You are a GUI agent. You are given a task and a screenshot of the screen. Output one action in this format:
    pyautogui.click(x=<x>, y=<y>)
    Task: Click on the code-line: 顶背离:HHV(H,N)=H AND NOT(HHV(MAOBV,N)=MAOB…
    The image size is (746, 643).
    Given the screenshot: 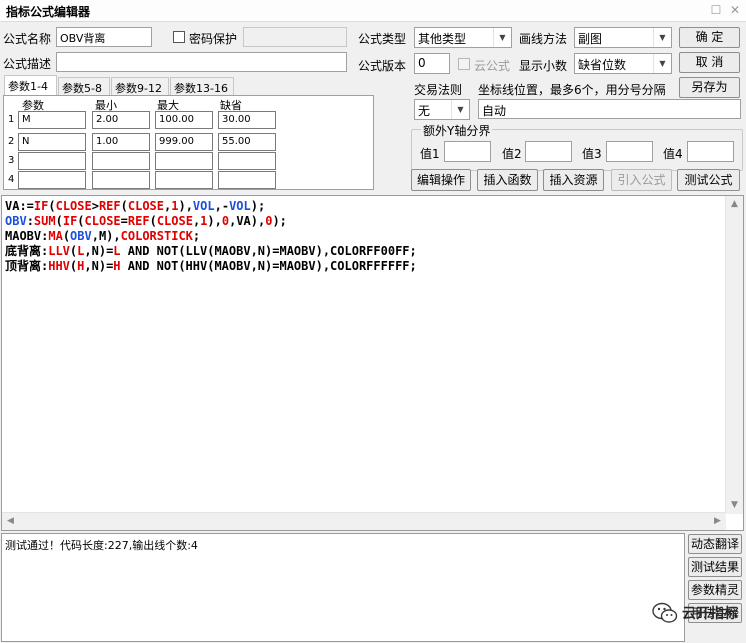 What is the action you would take?
    pyautogui.click(x=211, y=266)
    